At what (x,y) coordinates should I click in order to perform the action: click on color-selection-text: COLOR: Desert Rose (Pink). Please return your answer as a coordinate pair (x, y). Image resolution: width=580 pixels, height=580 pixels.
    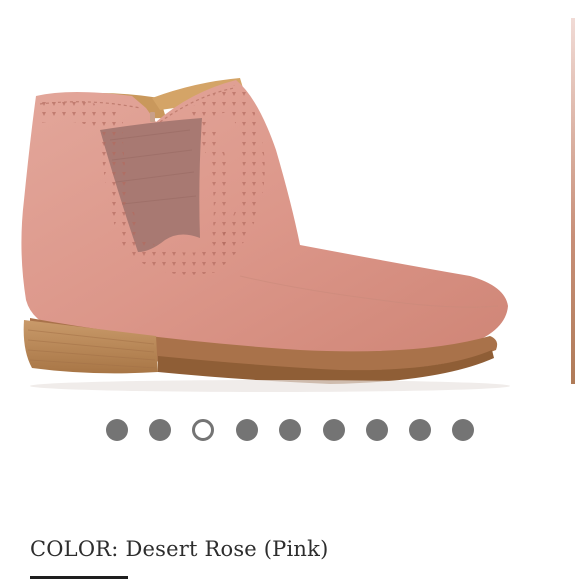
    Looking at the image, I should click on (179, 549).